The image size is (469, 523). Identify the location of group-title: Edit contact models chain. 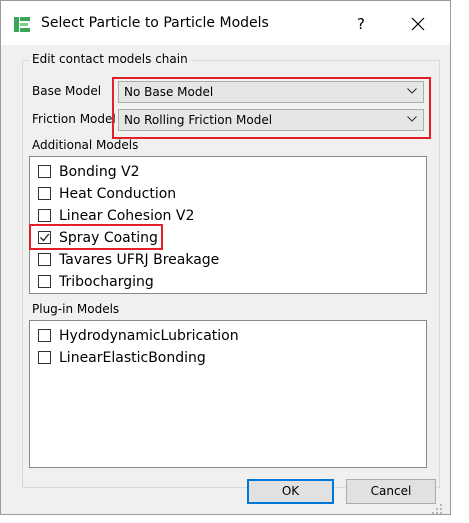
(110, 59).